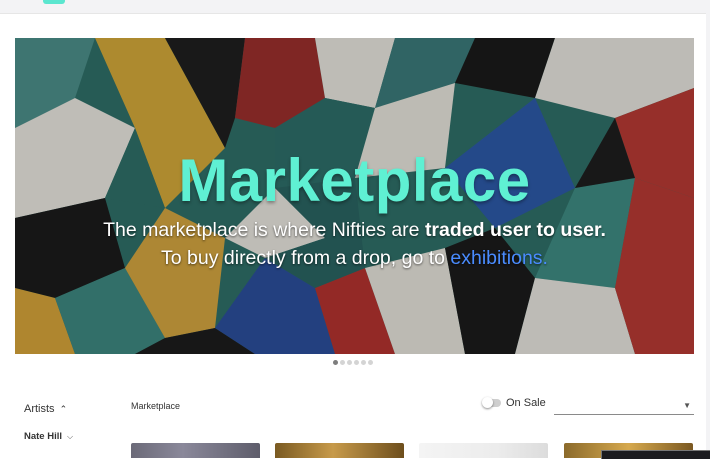  Describe the element at coordinates (306, 258) in the screenshot. I see `hero-drop-note-text: To buy directly from a drop, go to` at that location.